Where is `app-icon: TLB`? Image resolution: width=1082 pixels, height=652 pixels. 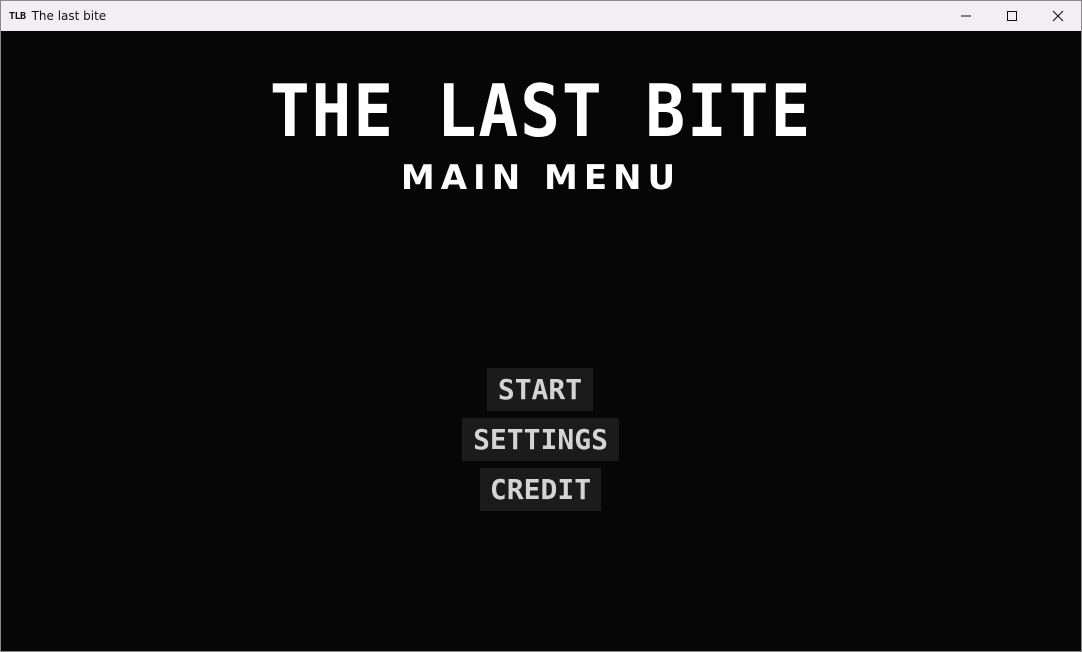 app-icon: TLB is located at coordinates (17, 16).